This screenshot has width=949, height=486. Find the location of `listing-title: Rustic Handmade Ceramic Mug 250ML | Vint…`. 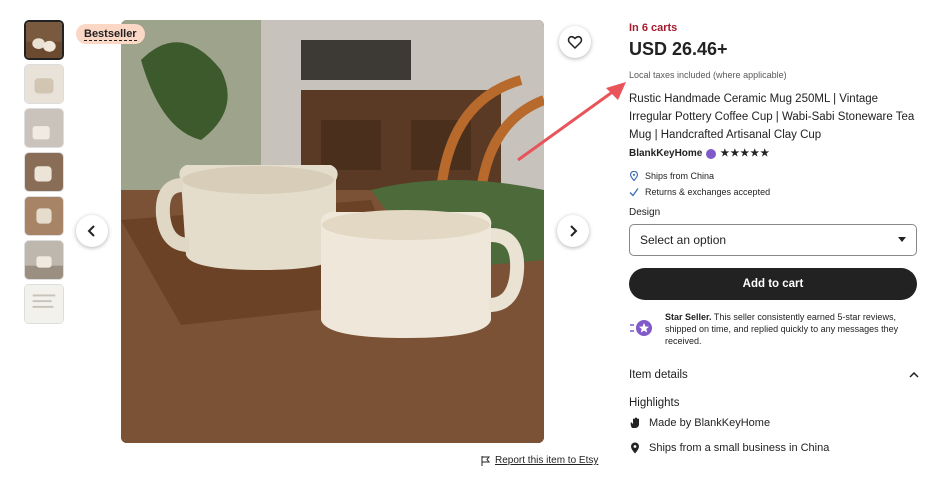

listing-title: Rustic Handmade Ceramic Mug 250ML | Vint… is located at coordinates (772, 117).